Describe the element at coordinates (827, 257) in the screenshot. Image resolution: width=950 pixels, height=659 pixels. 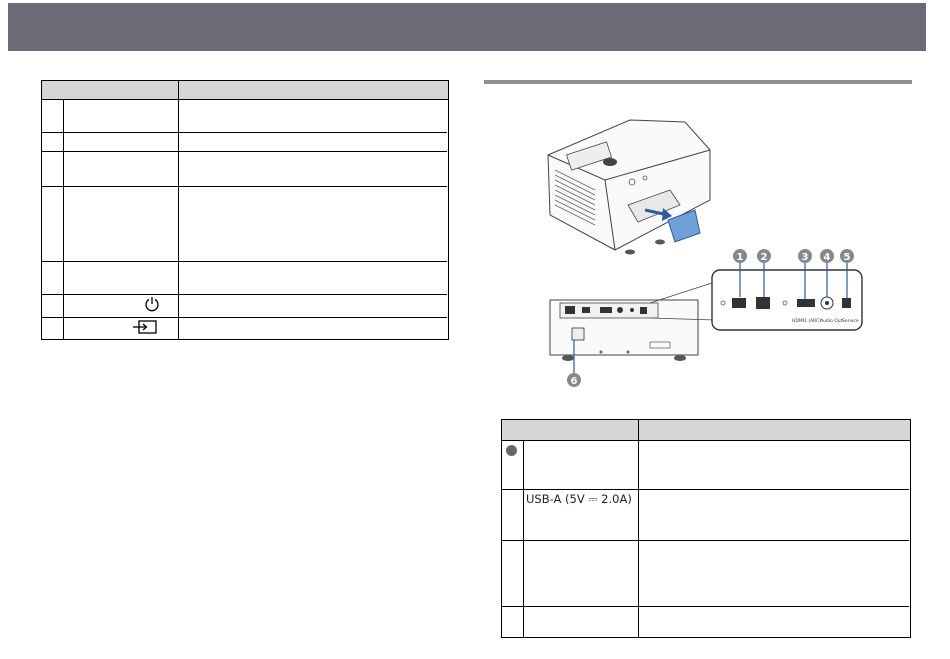
I see `svg-text: 4` at that location.